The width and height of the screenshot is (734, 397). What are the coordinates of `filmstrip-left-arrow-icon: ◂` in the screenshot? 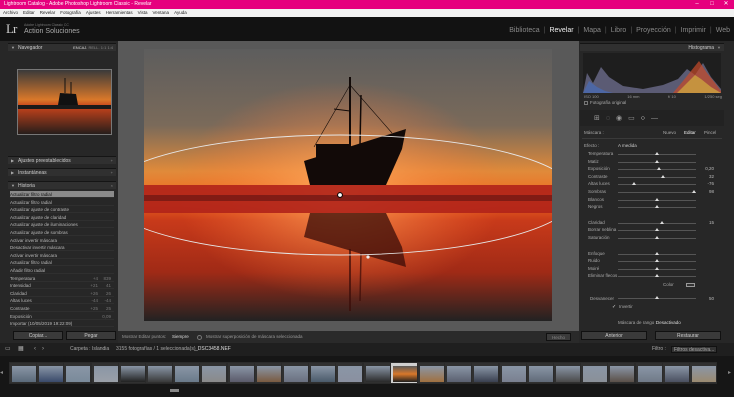 It's located at (3, 373).